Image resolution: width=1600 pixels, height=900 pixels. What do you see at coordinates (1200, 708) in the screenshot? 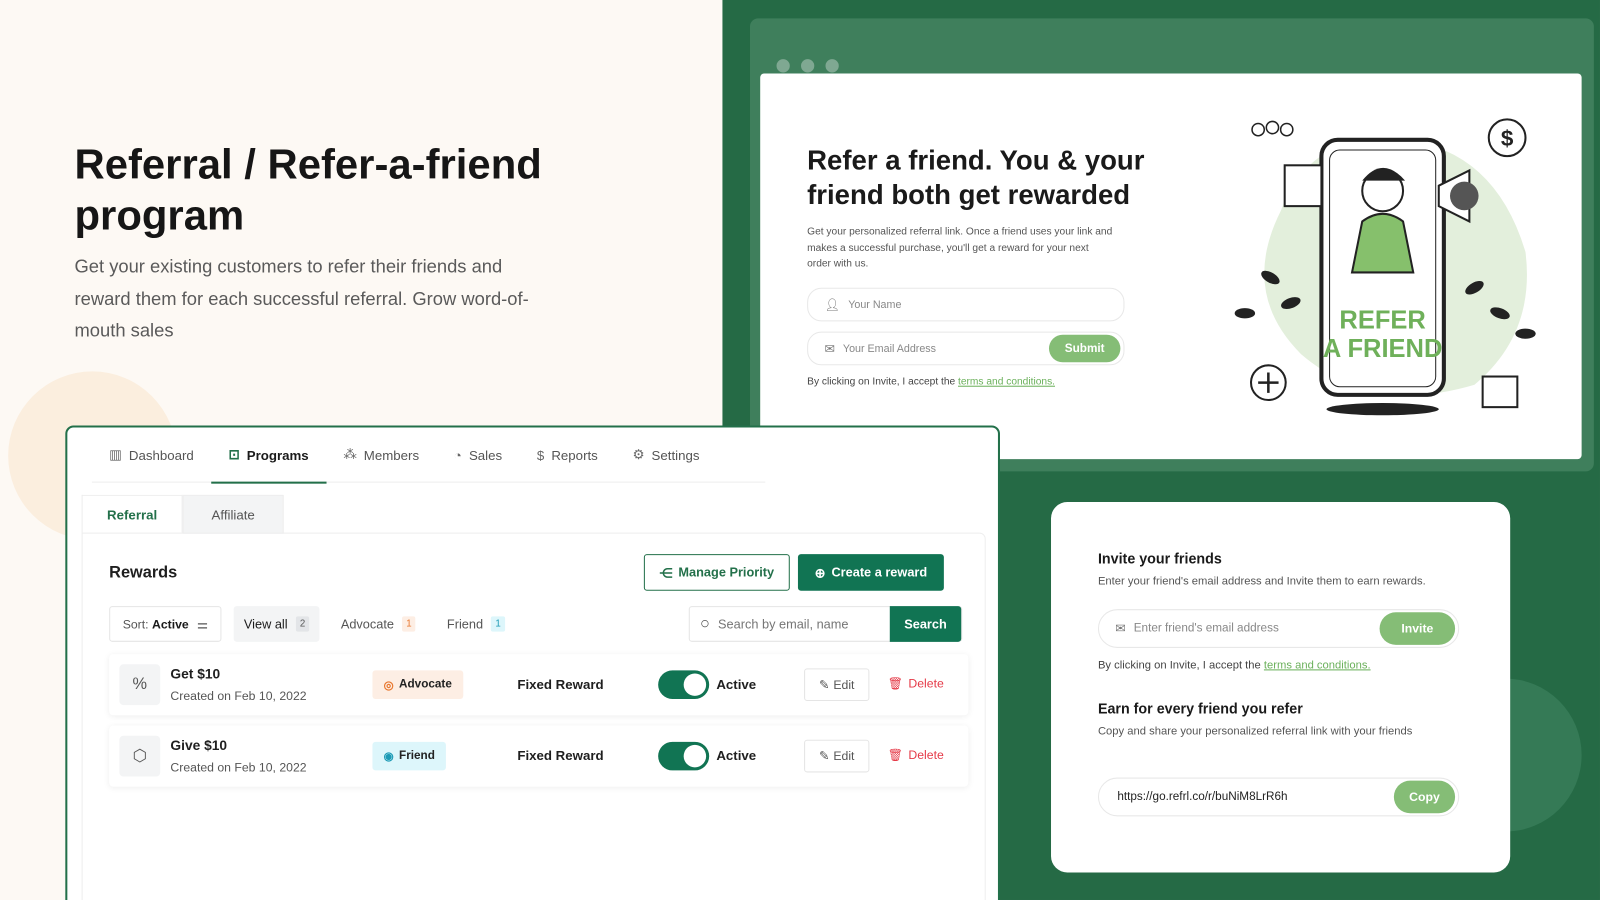
I see `earn-title: Earn for every friend you refer` at bounding box center [1200, 708].